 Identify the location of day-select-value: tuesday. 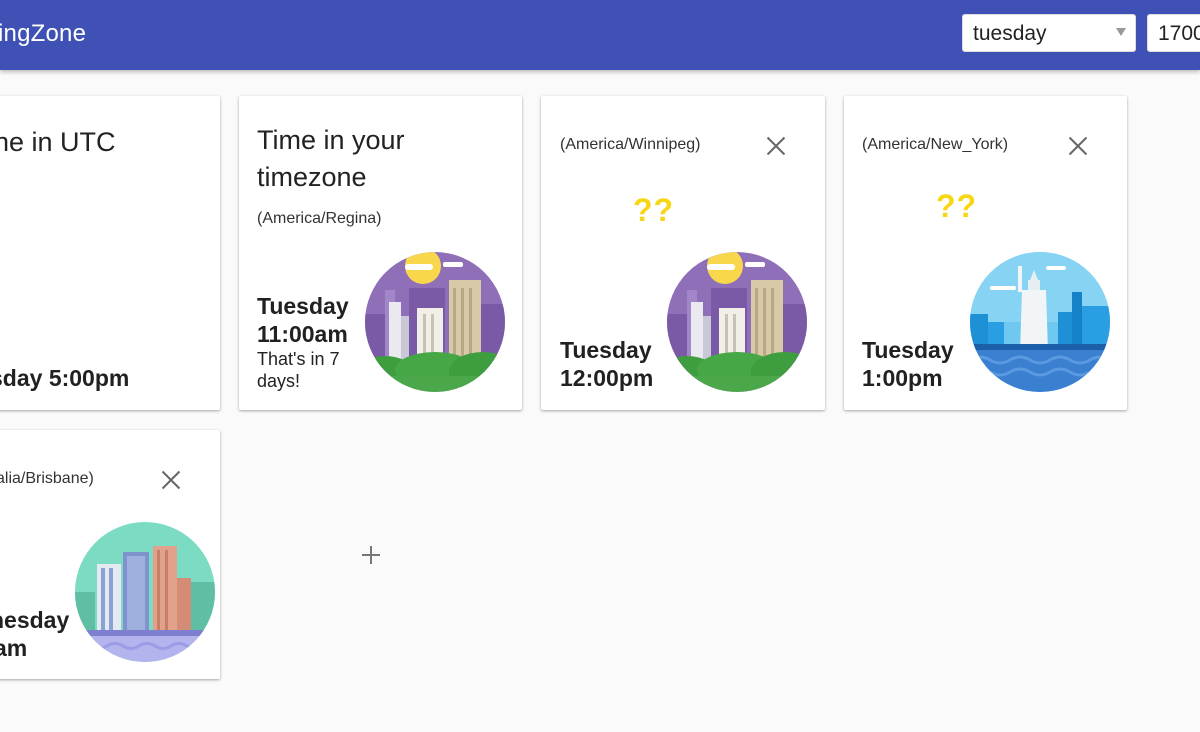
(1010, 33).